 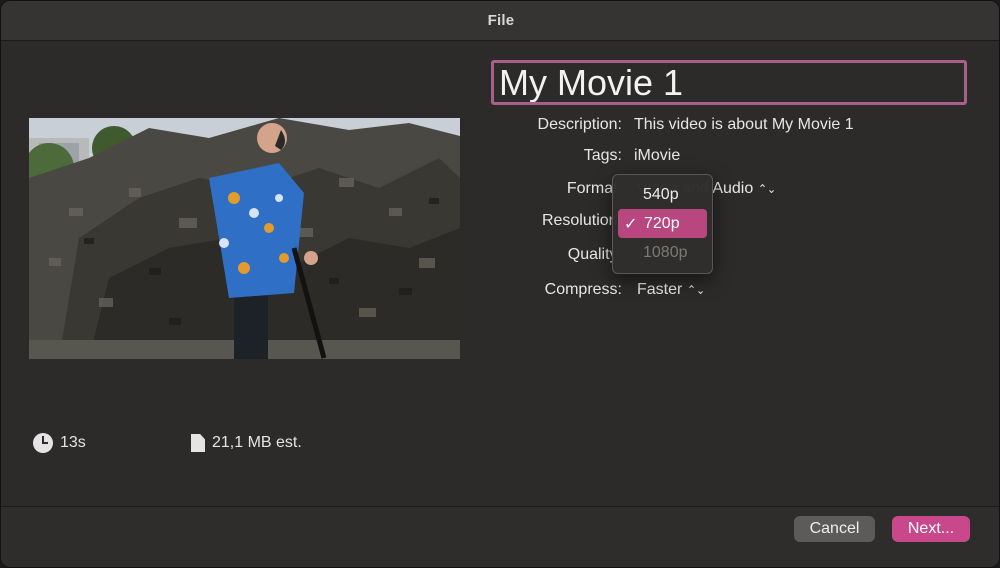 What do you see at coordinates (834, 529) in the screenshot?
I see `cancel-button: Cancel` at bounding box center [834, 529].